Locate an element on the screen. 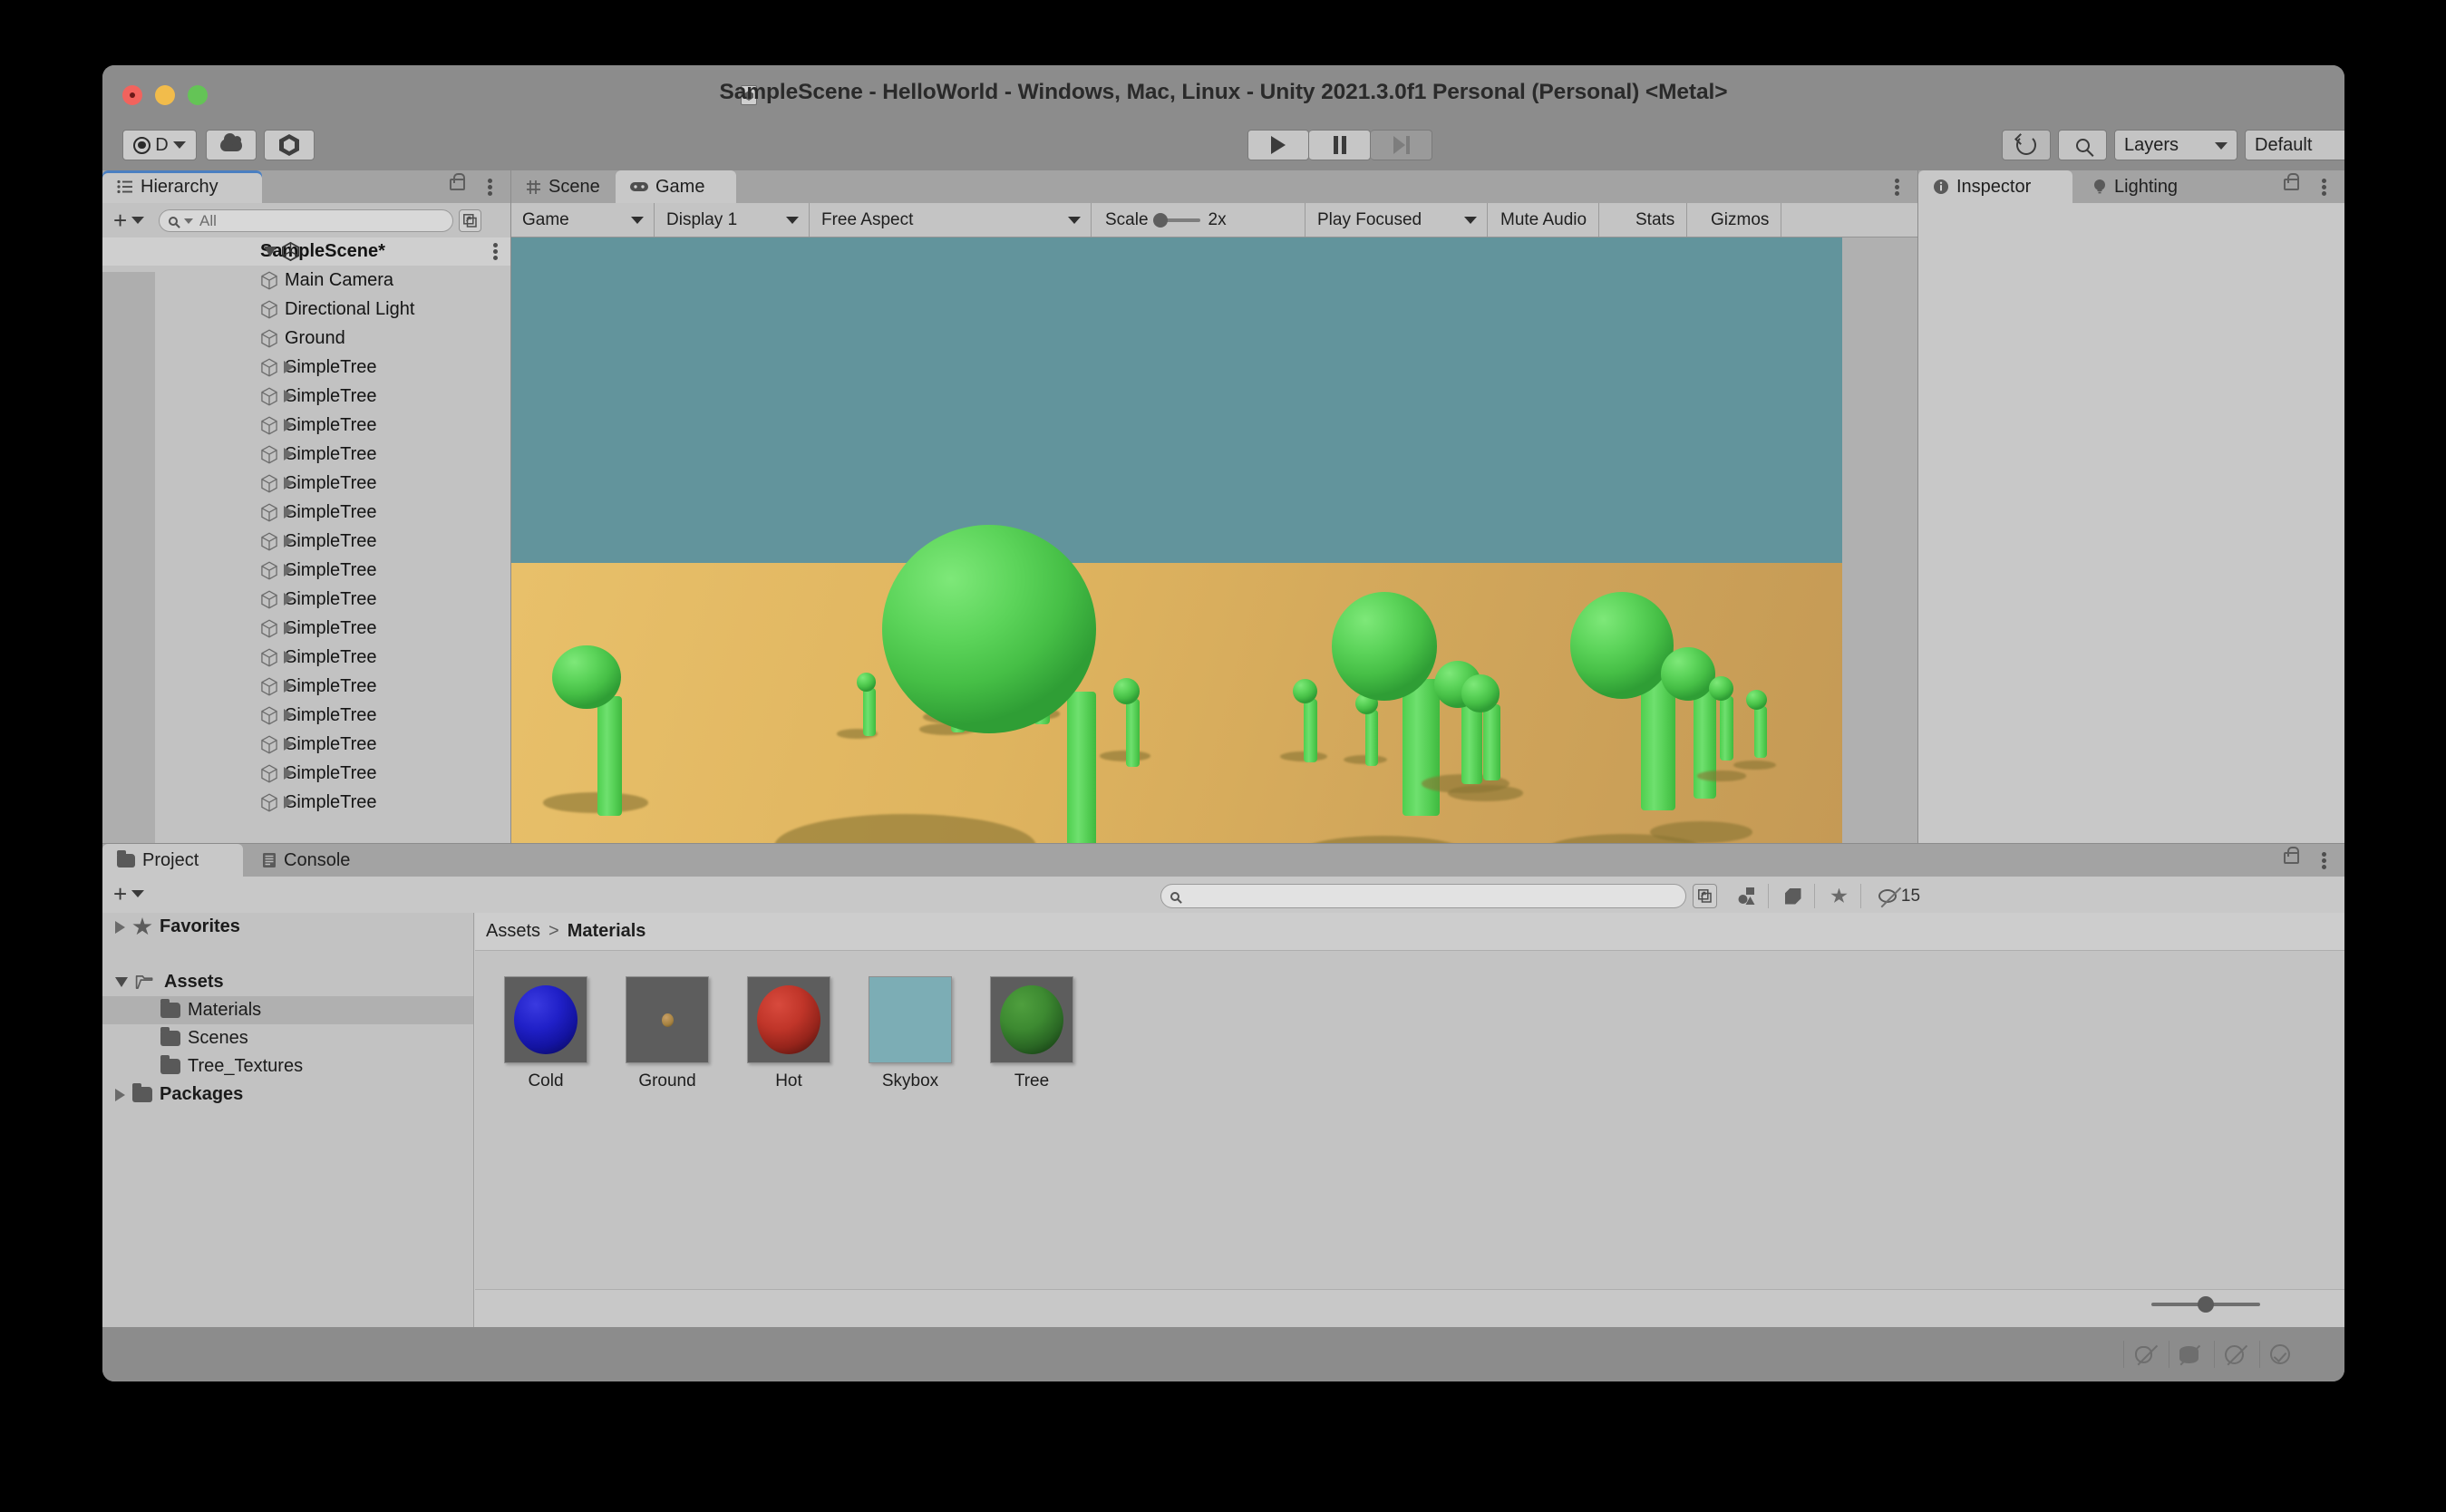 The width and height of the screenshot is (2446, 1512). status-ok-button is located at coordinates (2279, 1354).